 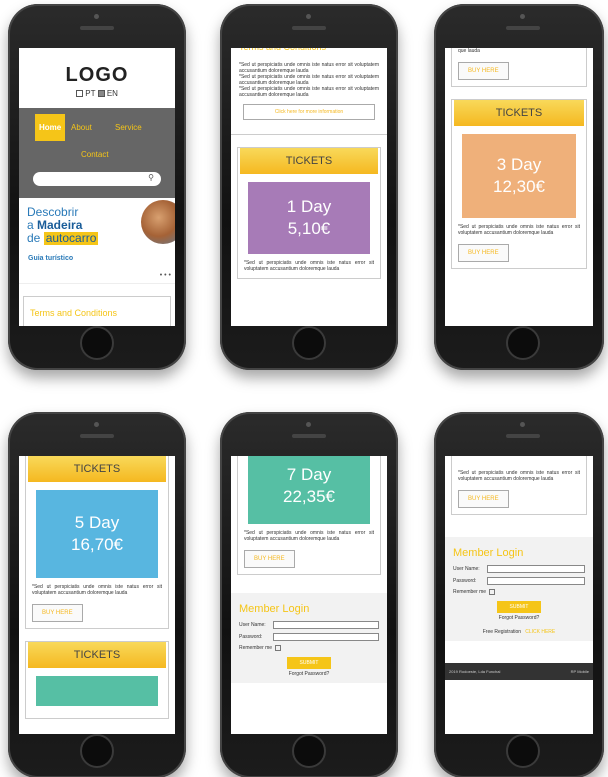 I want to click on registration-row: Free Registration CLICK HERE, so click(x=519, y=632).